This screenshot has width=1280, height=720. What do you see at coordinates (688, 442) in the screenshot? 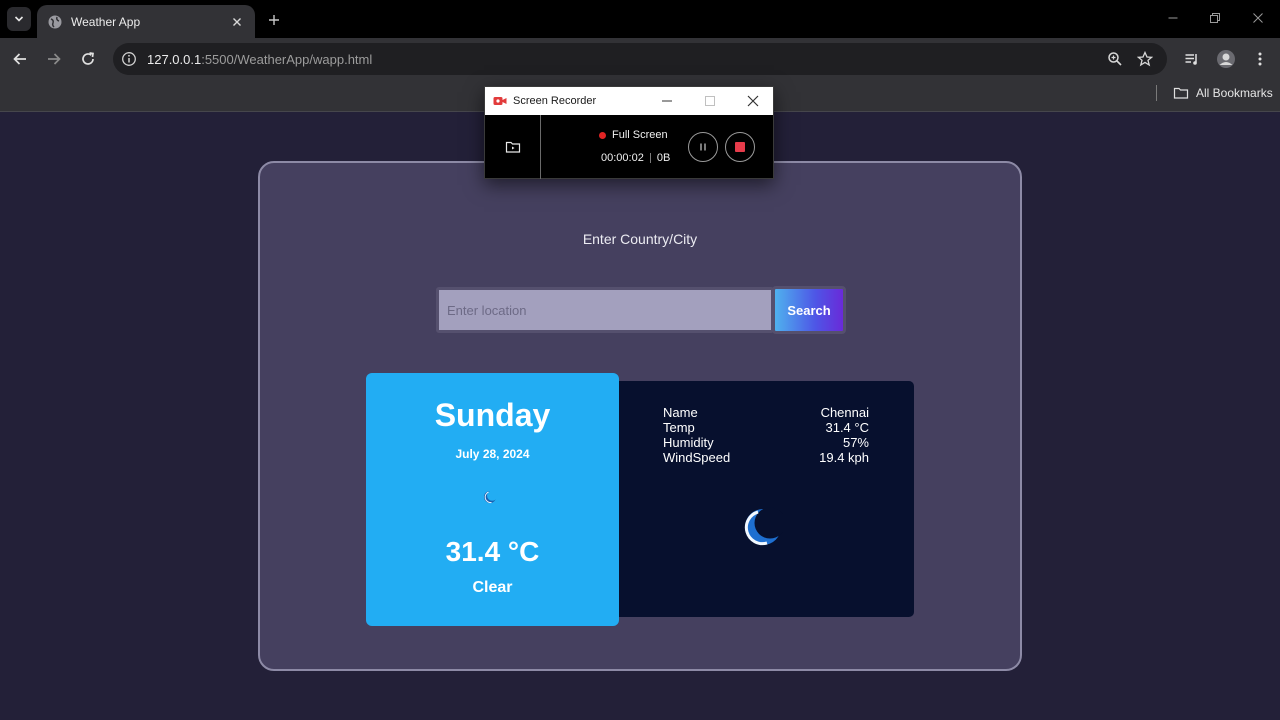
I see `detail-label: Humidity` at bounding box center [688, 442].